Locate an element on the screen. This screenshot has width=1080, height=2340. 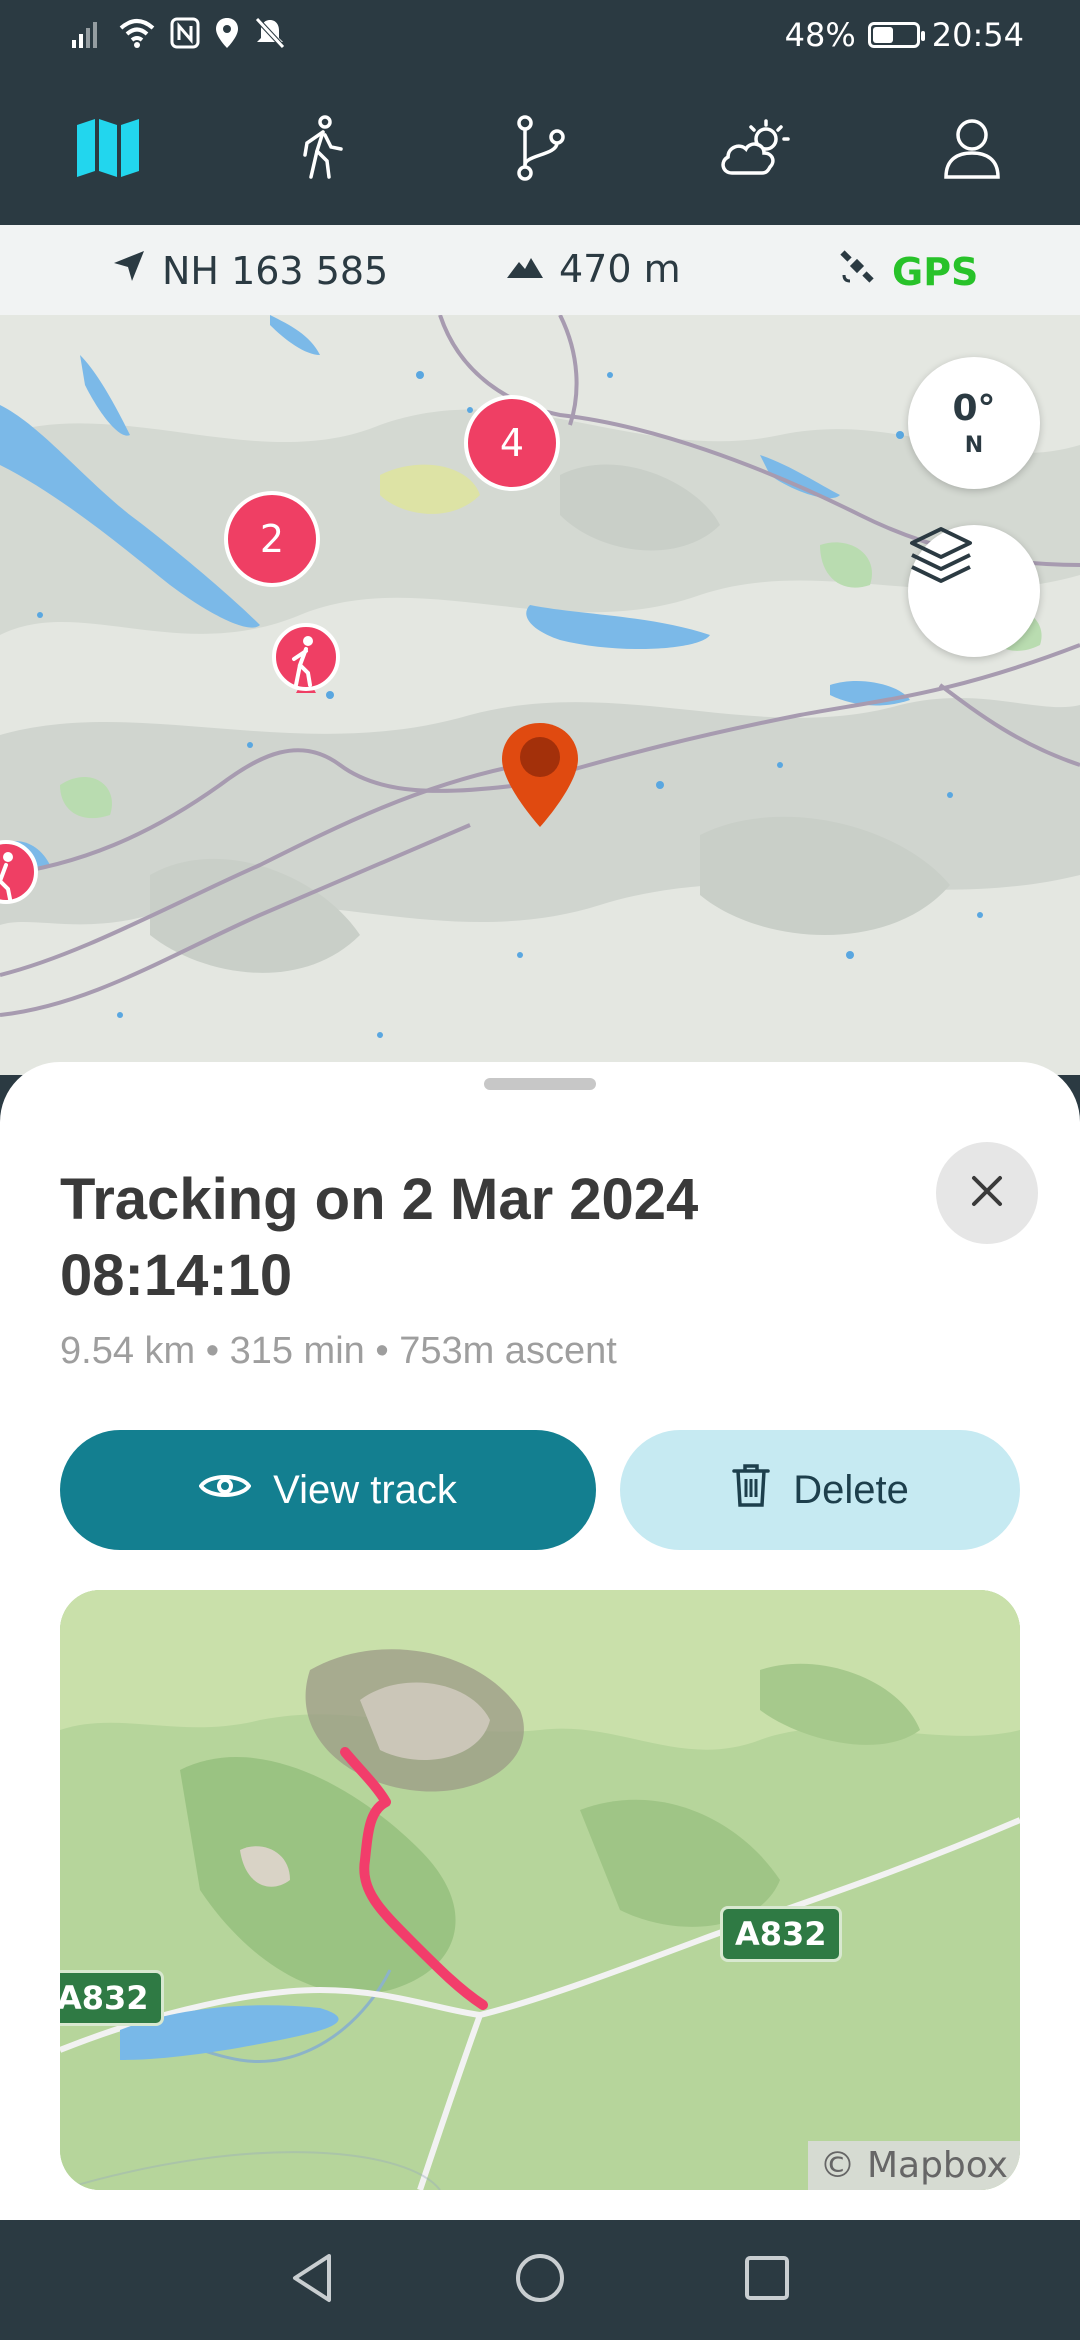
close-icon is located at coordinates (987, 1193).